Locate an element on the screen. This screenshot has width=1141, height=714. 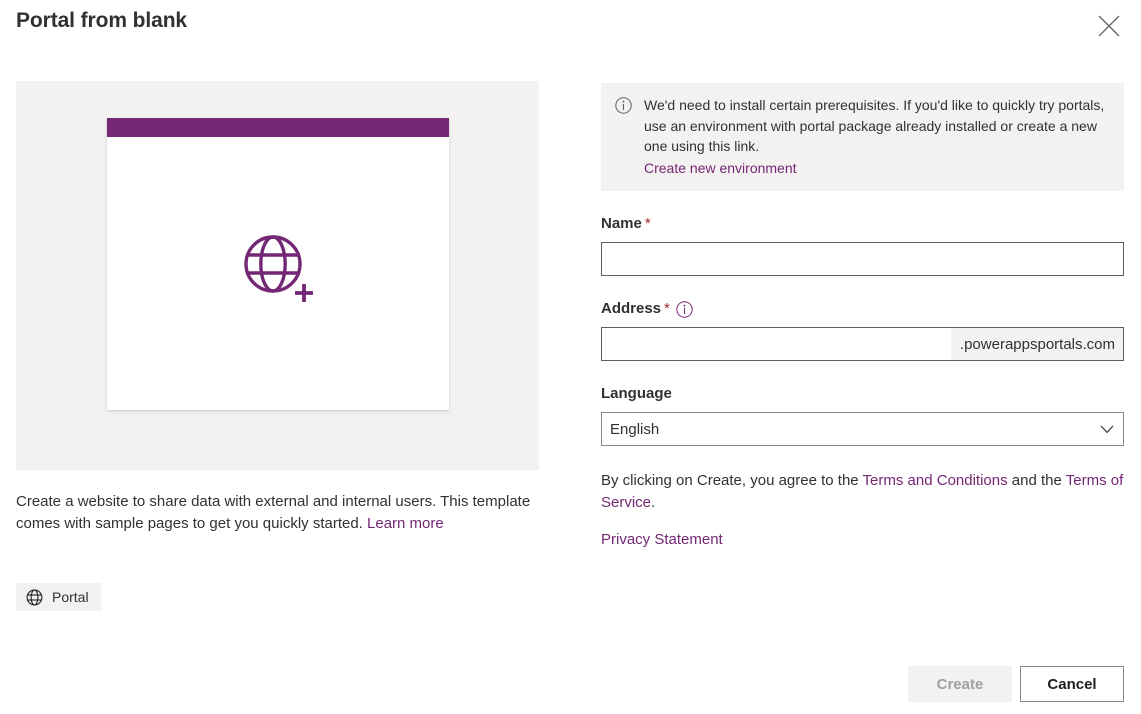
info-circle-icon is located at coordinates (623, 137).